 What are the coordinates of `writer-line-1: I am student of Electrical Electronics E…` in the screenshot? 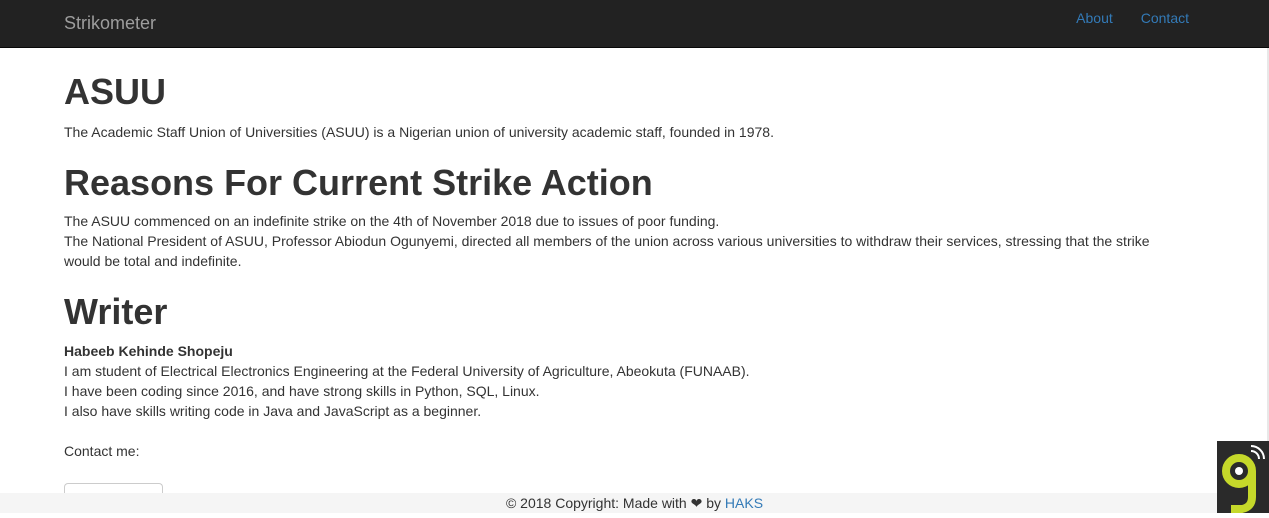 It's located at (407, 371).